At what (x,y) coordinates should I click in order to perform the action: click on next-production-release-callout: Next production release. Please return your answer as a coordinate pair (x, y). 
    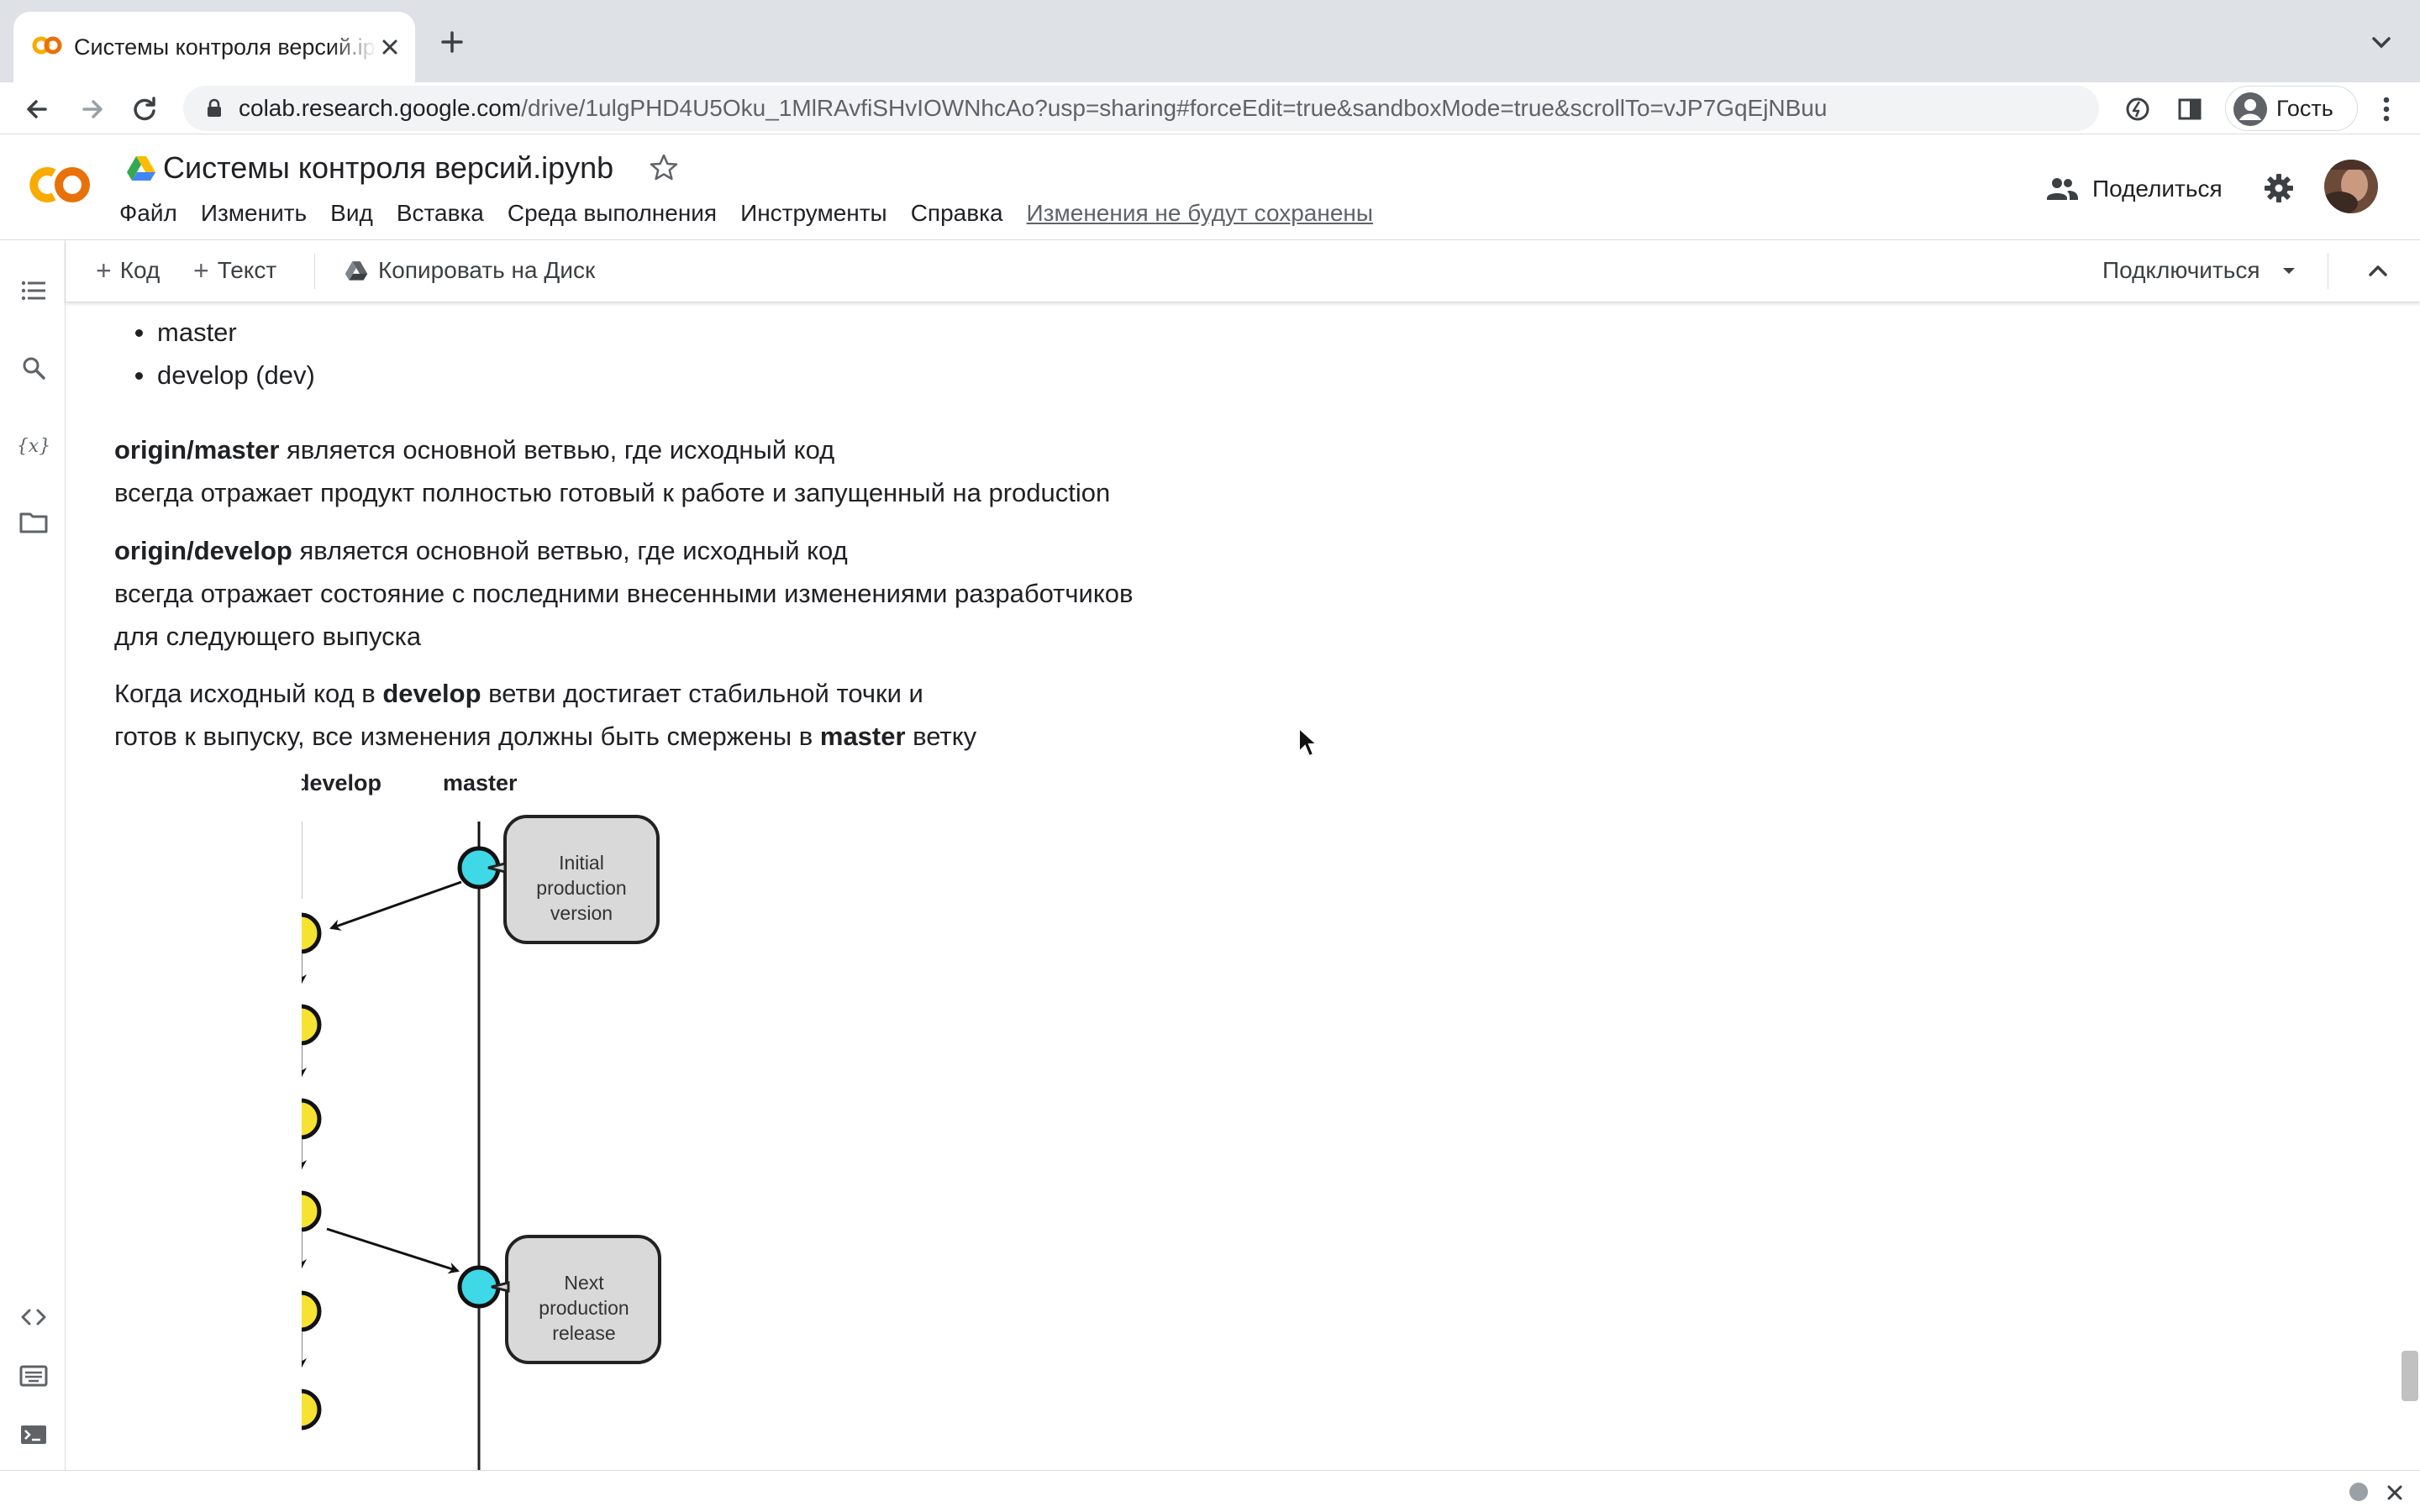
    Looking at the image, I should click on (576, 1299).